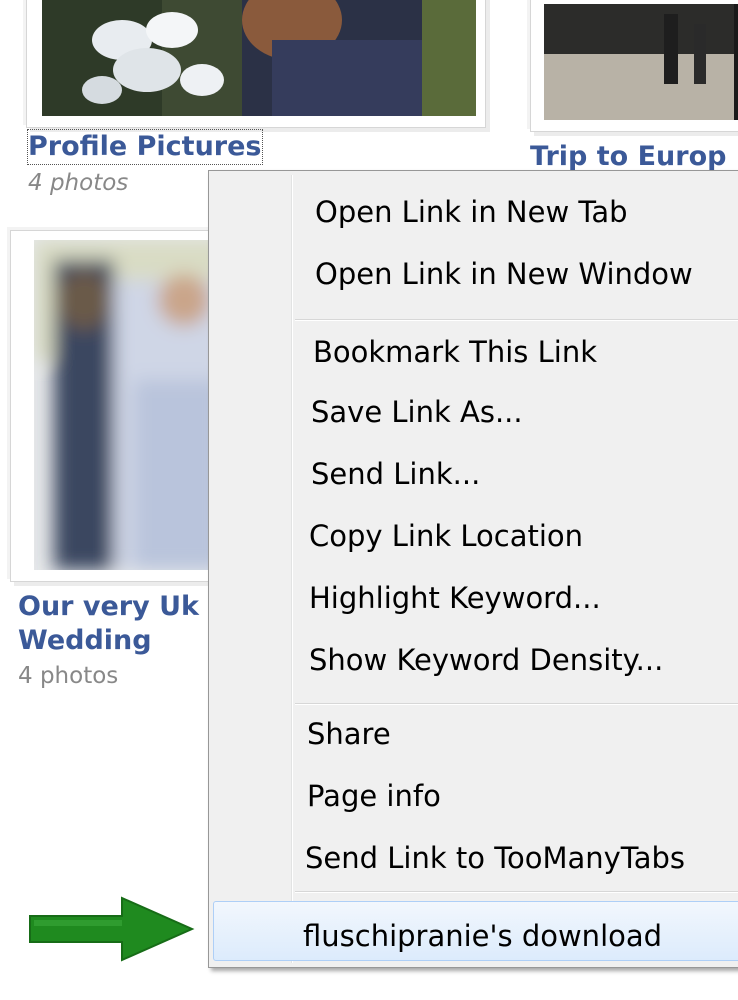 The image size is (738, 1000). Describe the element at coordinates (145, 147) in the screenshot. I see `album-title-profile-pictures: Profile Pictures` at that location.